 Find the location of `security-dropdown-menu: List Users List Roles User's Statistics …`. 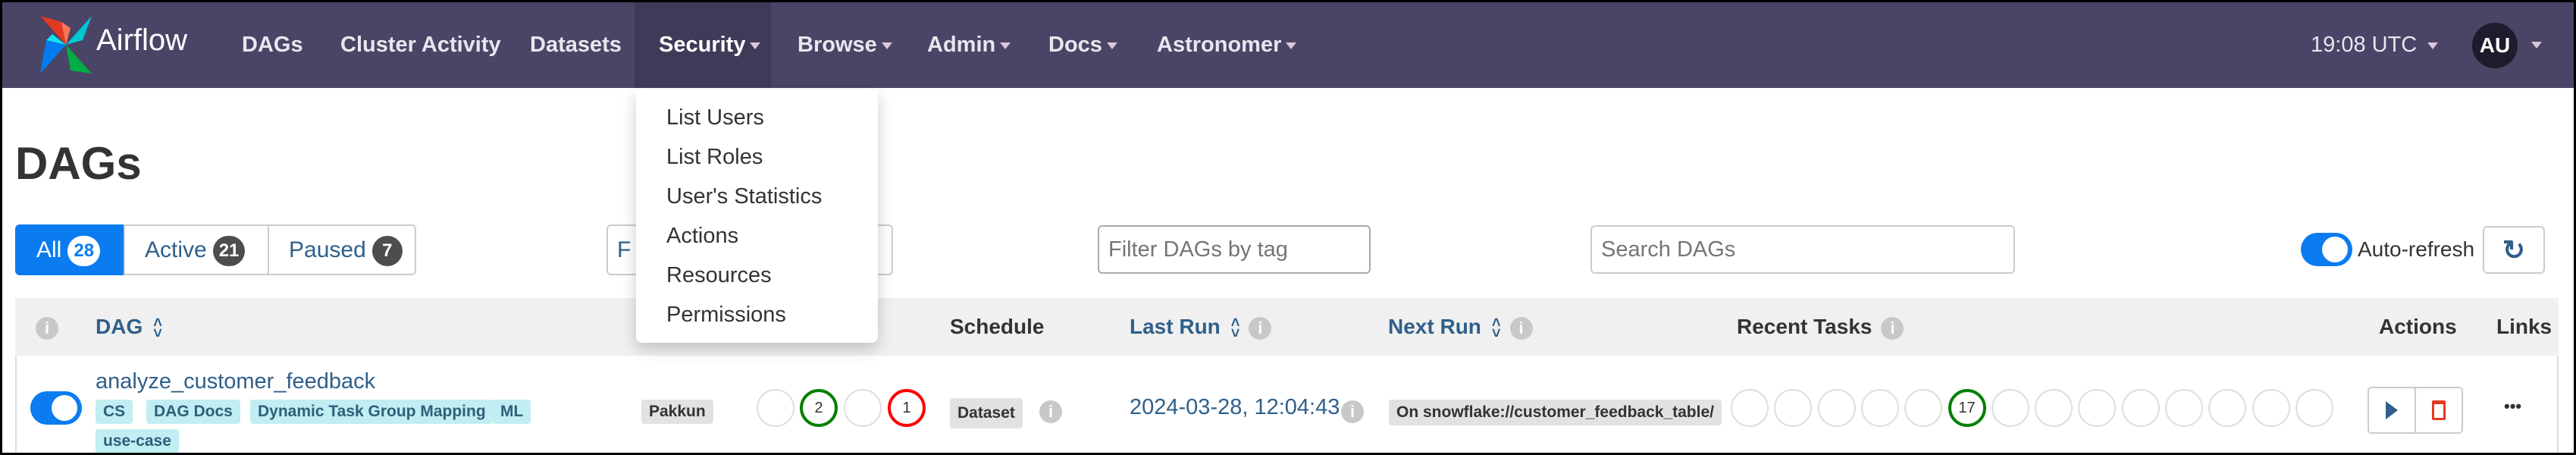

security-dropdown-menu: List Users List Roles User's Statistics … is located at coordinates (757, 216).